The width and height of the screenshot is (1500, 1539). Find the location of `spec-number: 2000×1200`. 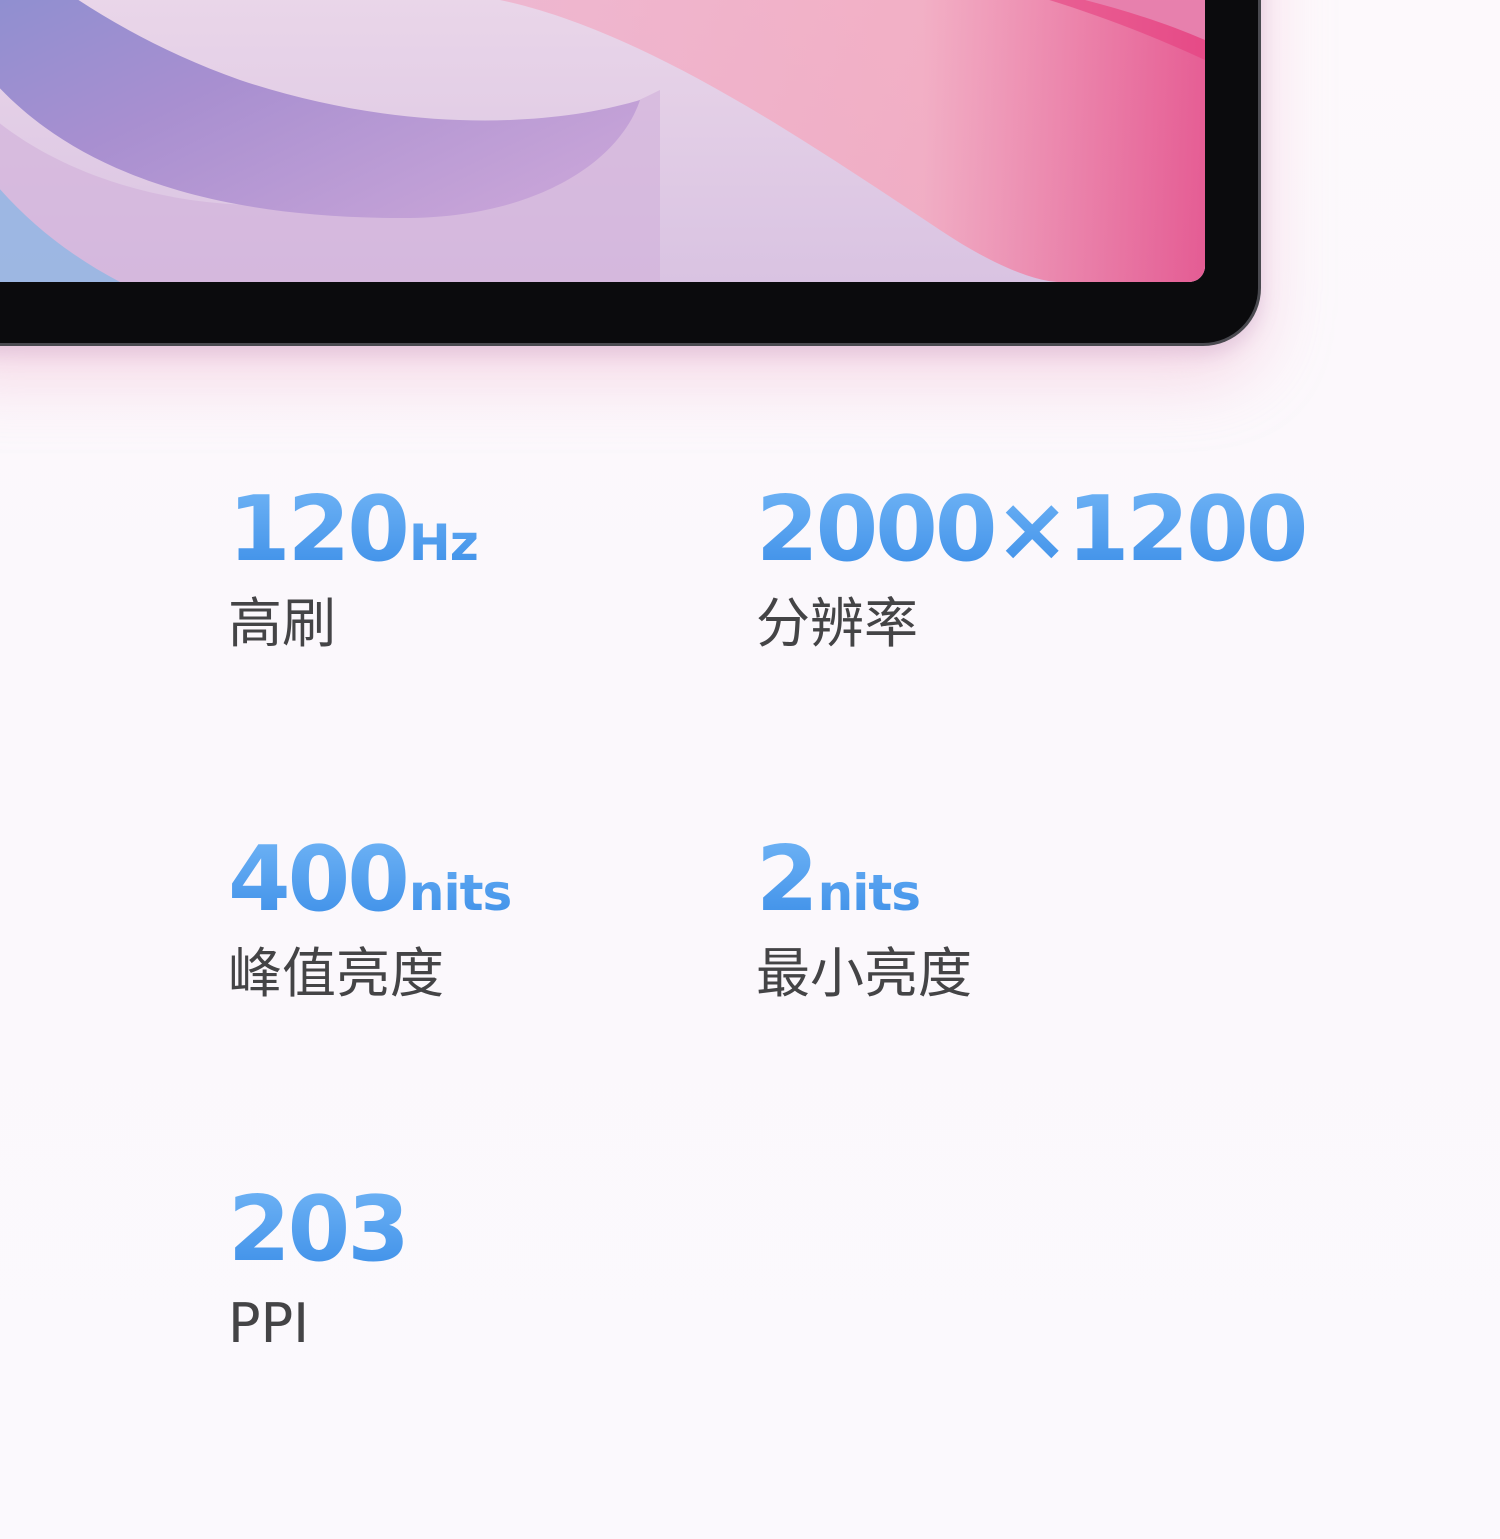

spec-number: 2000×1200 is located at coordinates (1031, 529).